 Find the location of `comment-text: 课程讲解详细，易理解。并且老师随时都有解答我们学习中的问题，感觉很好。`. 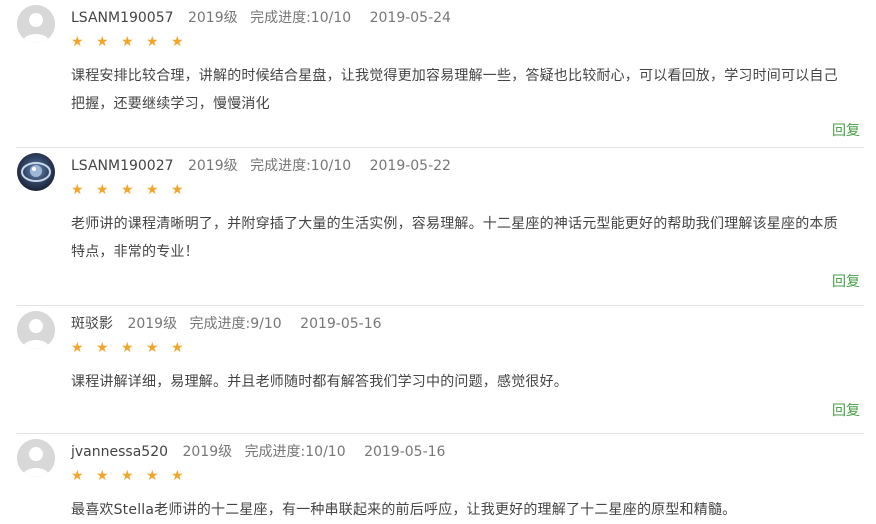

comment-text: 课程讲解详细，易理解。并且老师随时都有解答我们学习中的问题，感觉很好。 is located at coordinates (319, 382).